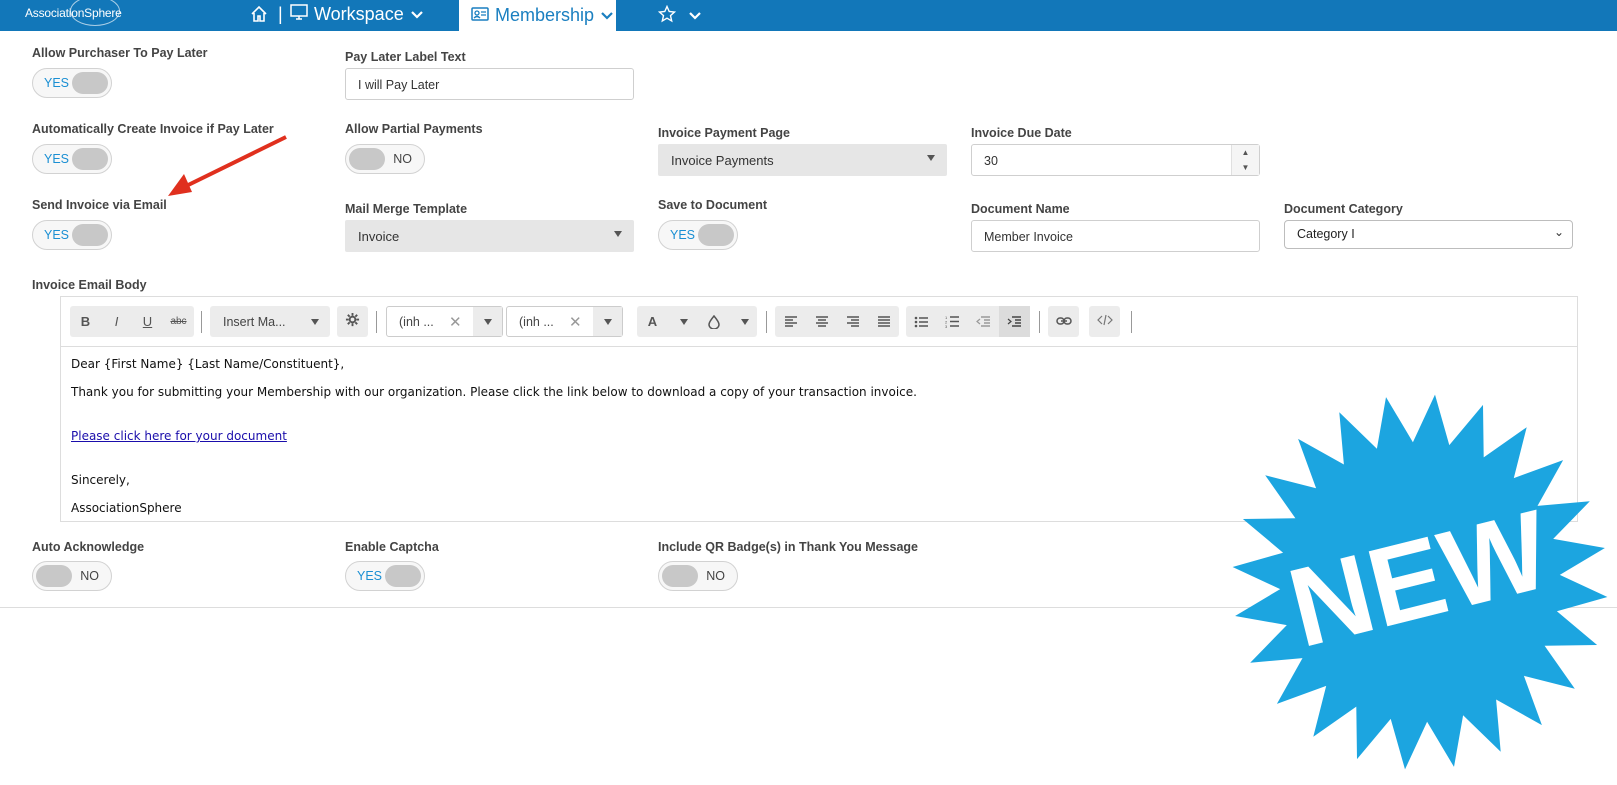 This screenshot has height=785, width=1617. What do you see at coordinates (983, 321) in the screenshot?
I see `outdent-icon` at bounding box center [983, 321].